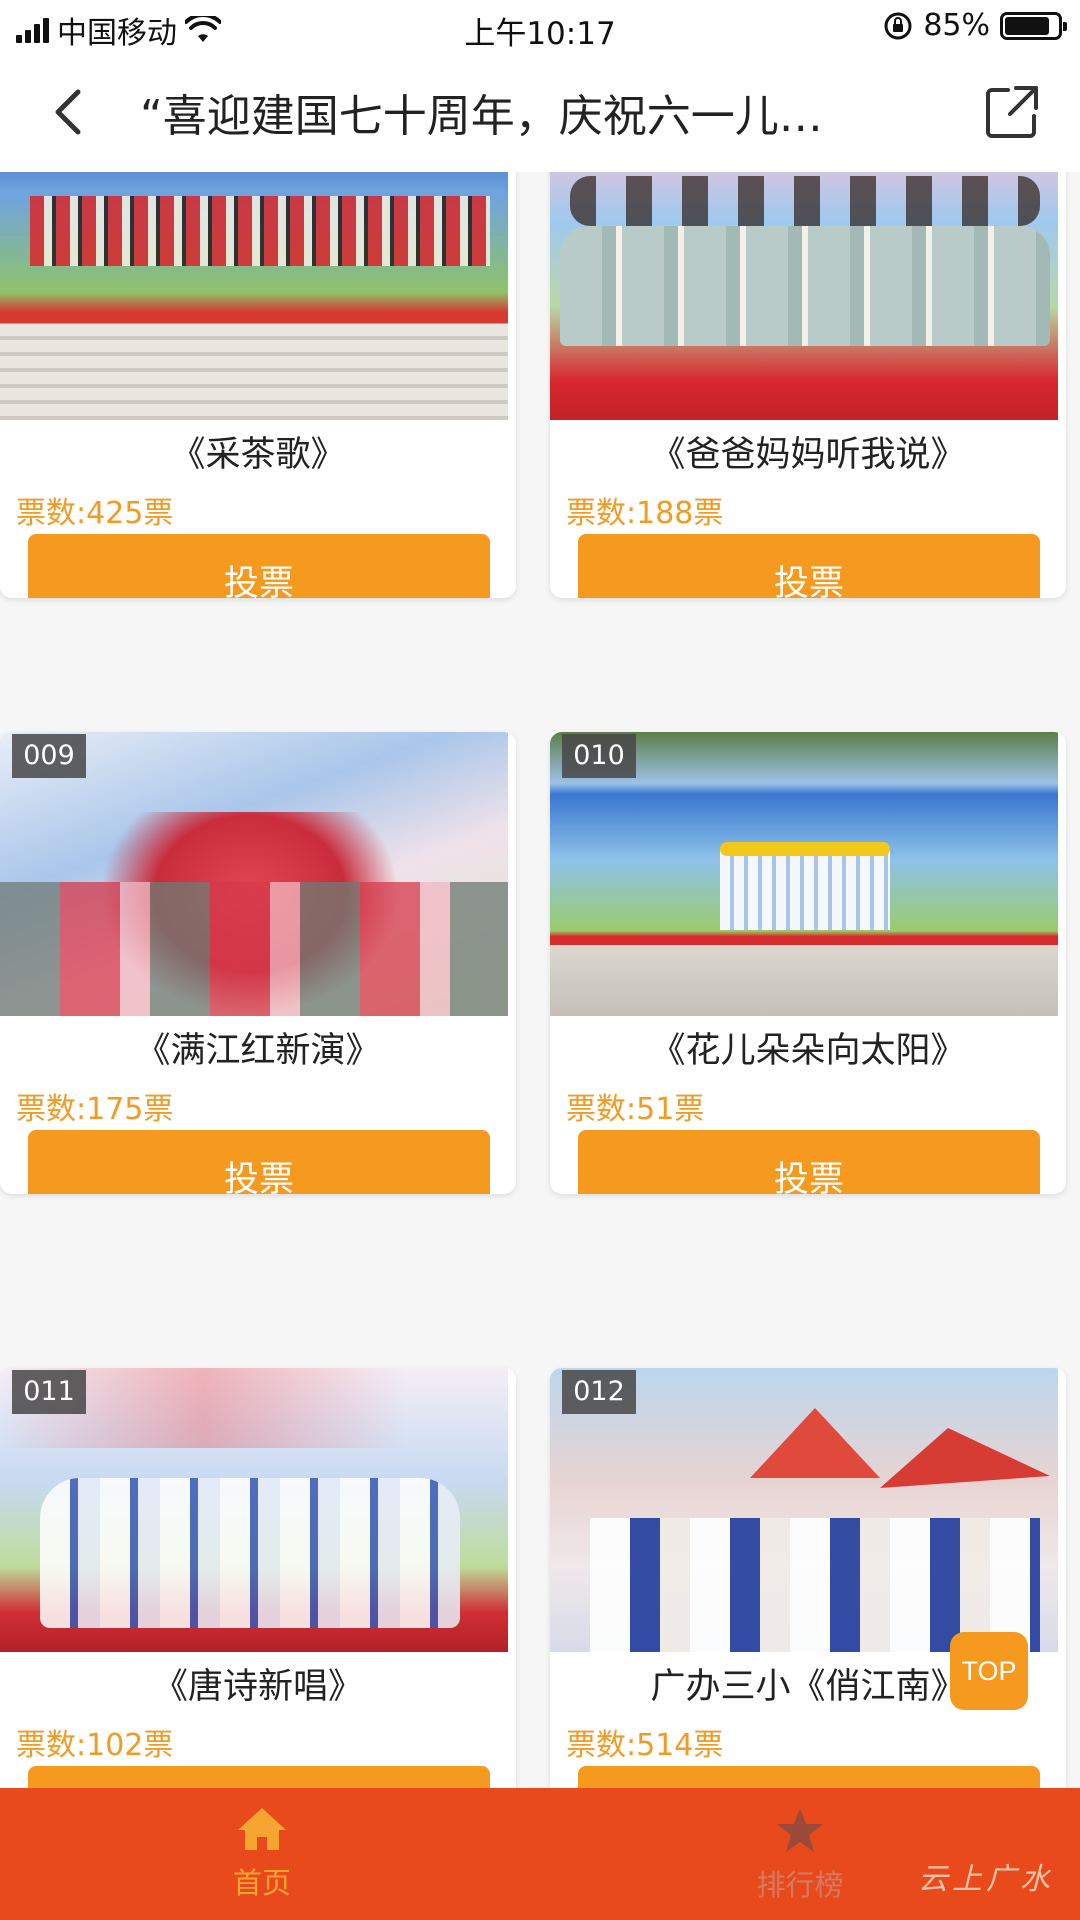  I want to click on item-number-badge: 011, so click(49, 1392).